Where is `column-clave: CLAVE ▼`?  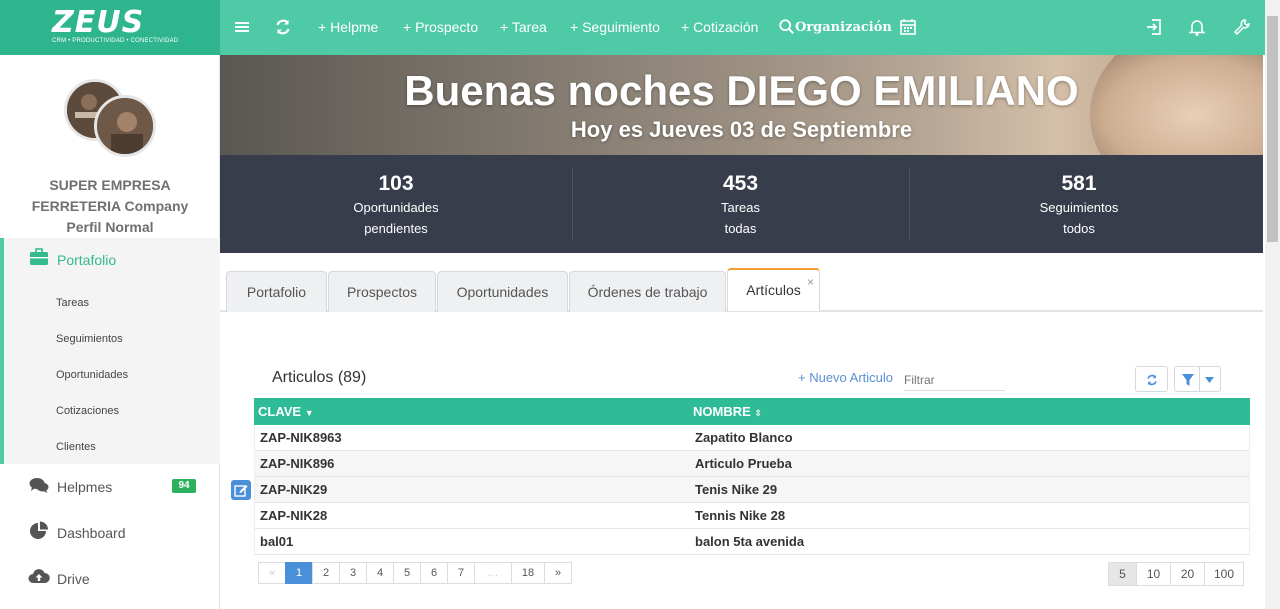 column-clave: CLAVE ▼ is located at coordinates (286, 411).